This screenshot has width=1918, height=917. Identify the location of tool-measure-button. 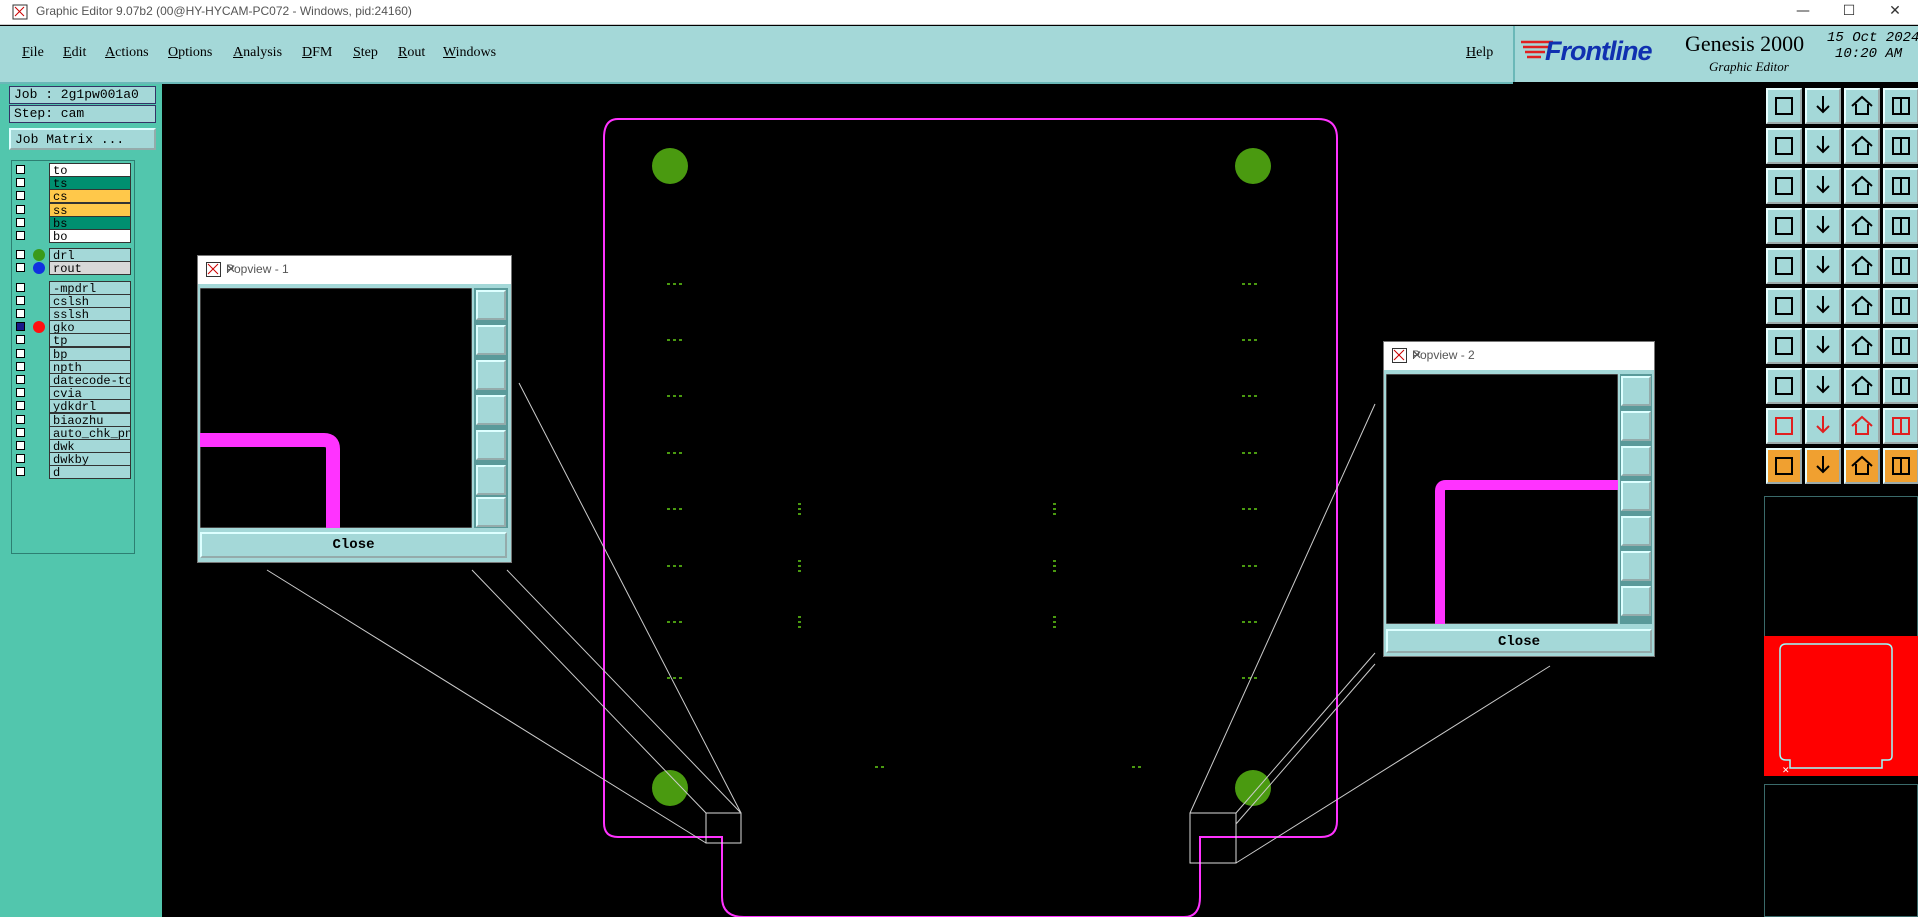
(1862, 266).